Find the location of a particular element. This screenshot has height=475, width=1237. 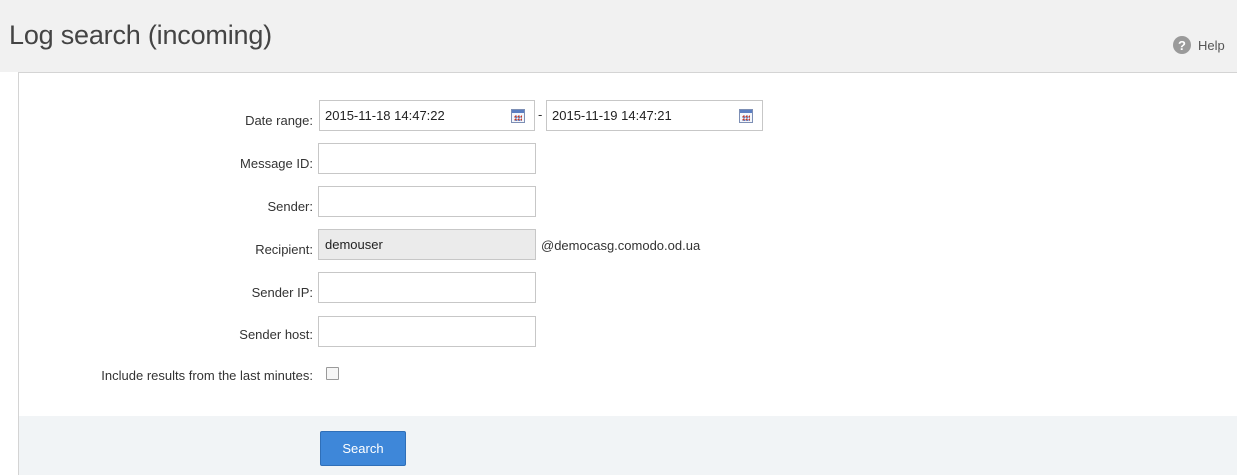

sender-ip-label: Sender IP: is located at coordinates (282, 292).